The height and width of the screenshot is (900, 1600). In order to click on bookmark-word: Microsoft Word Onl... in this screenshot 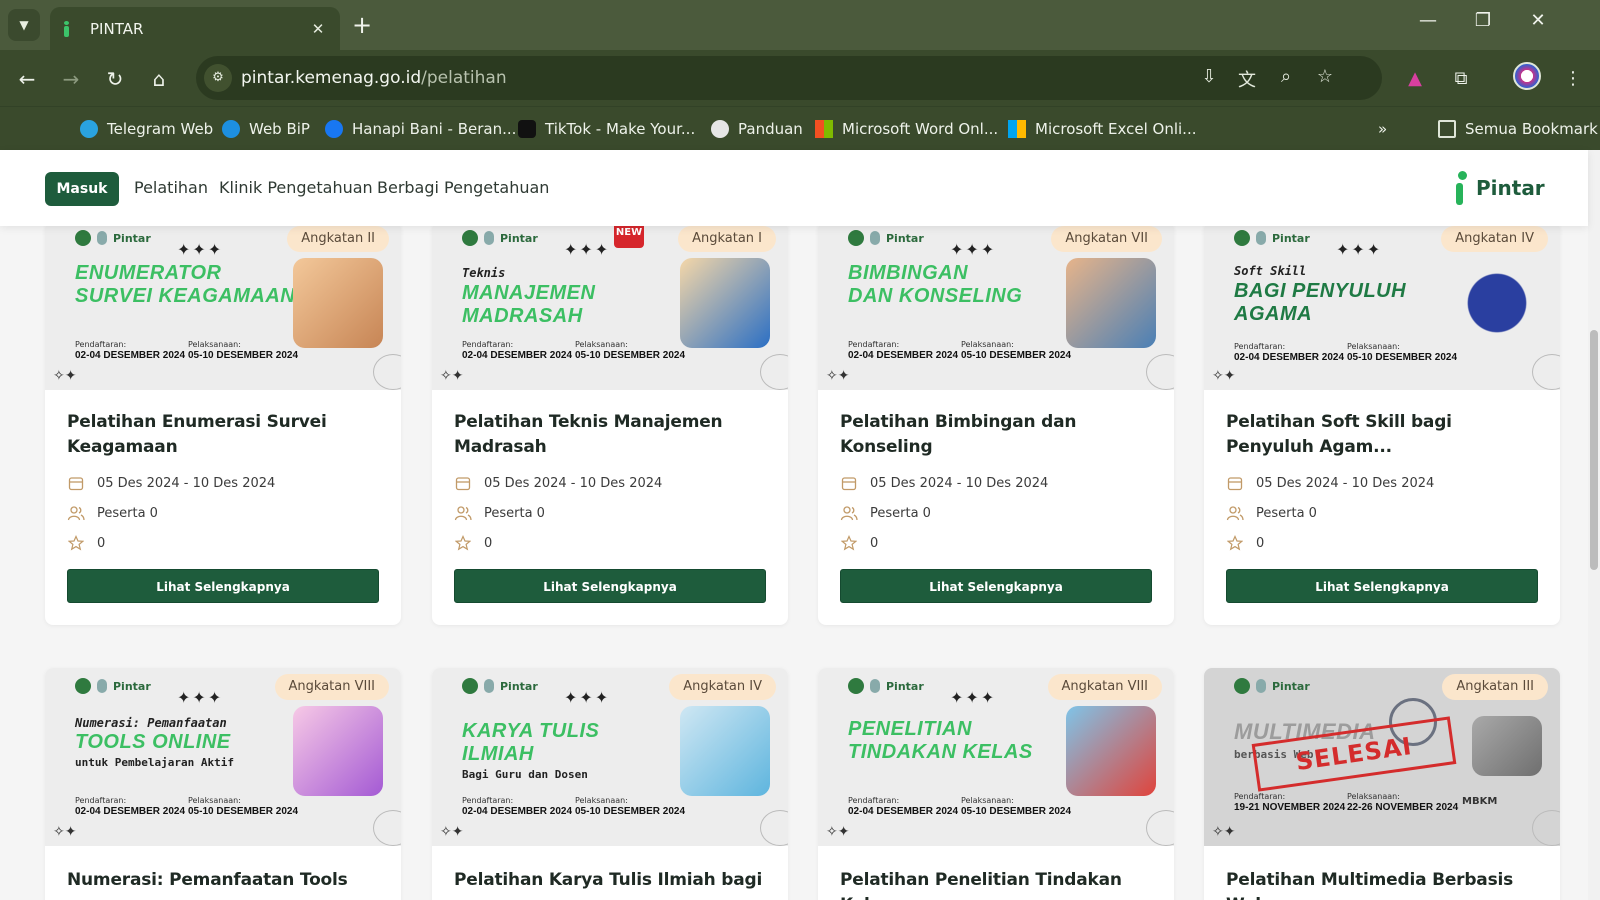, I will do `click(906, 129)`.